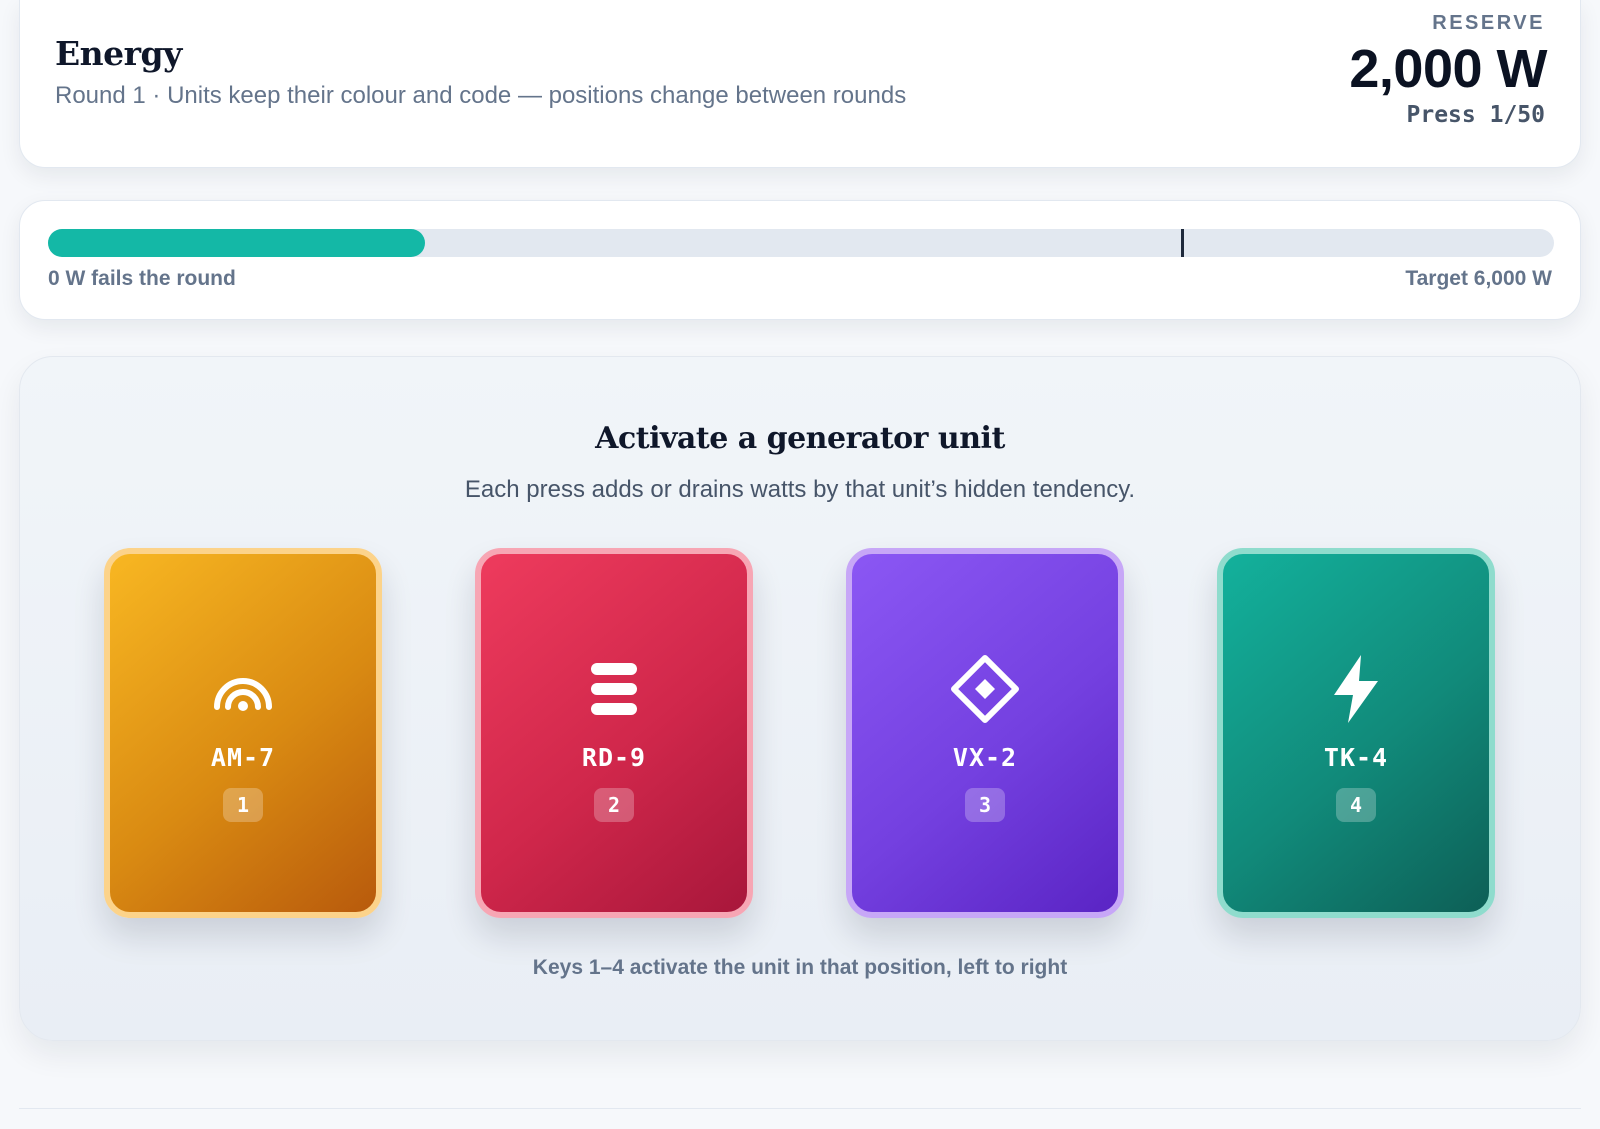  I want to click on signal-arc-icon, so click(243, 689).